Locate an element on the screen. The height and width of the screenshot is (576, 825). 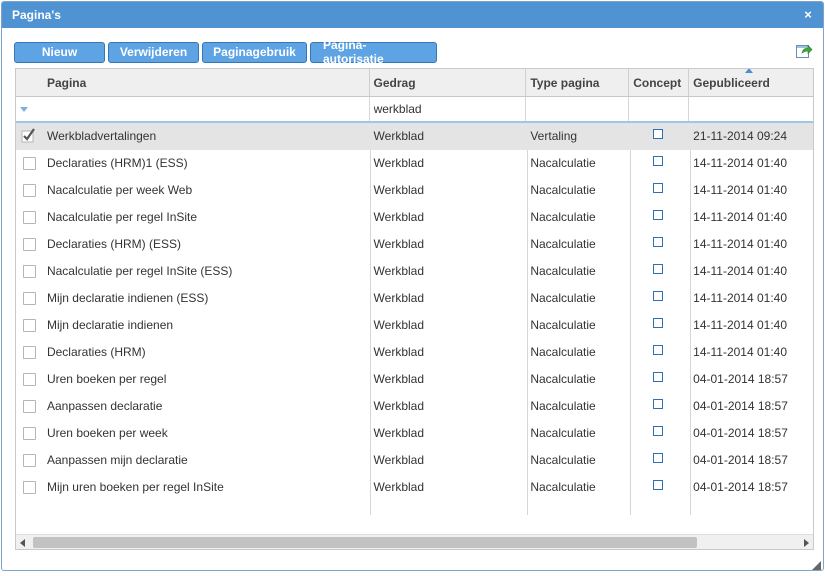
new-button: Nieuw is located at coordinates (59, 52).